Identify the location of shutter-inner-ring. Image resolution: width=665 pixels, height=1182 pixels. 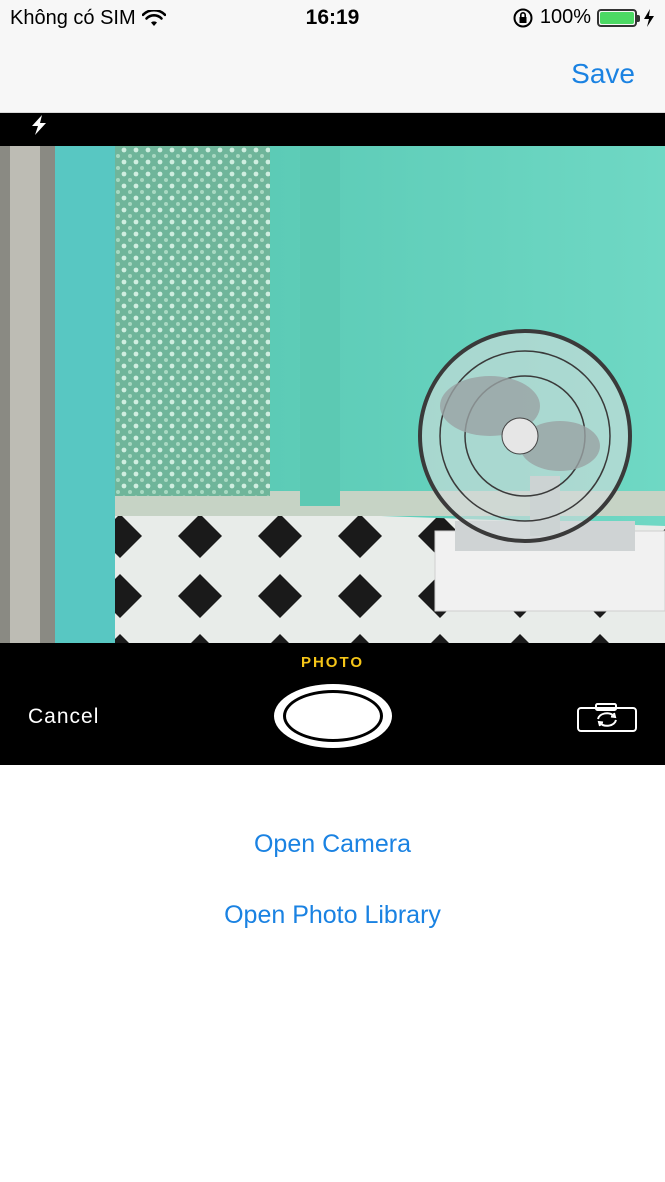
(333, 716).